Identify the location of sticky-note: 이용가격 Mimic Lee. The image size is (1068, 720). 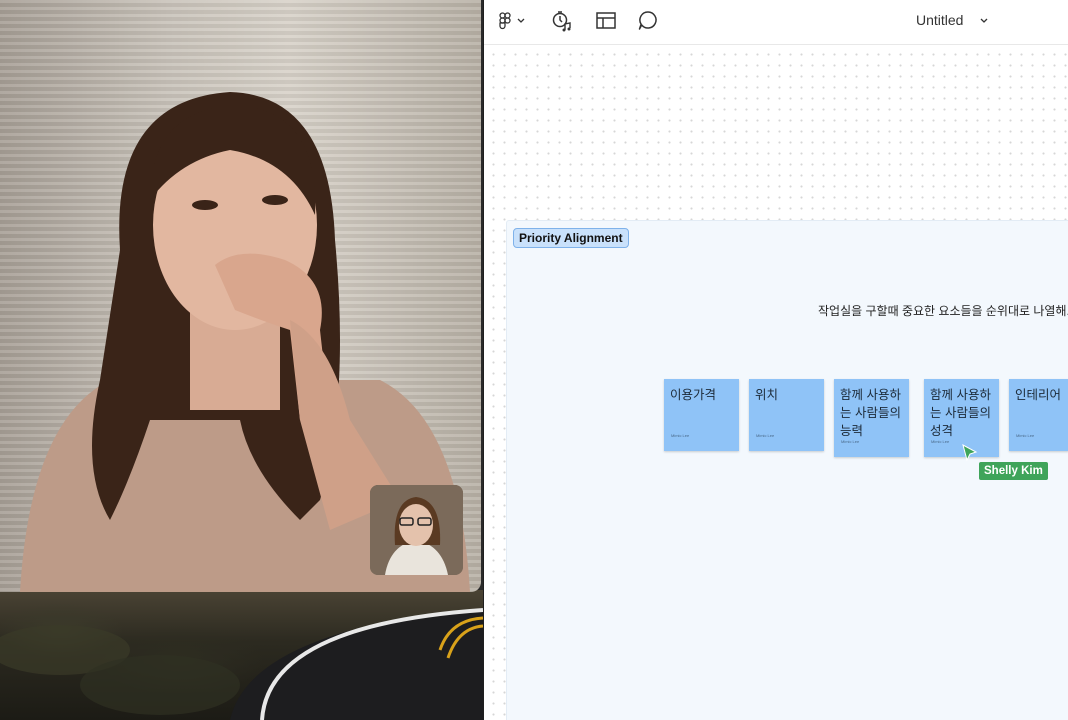
(701, 415).